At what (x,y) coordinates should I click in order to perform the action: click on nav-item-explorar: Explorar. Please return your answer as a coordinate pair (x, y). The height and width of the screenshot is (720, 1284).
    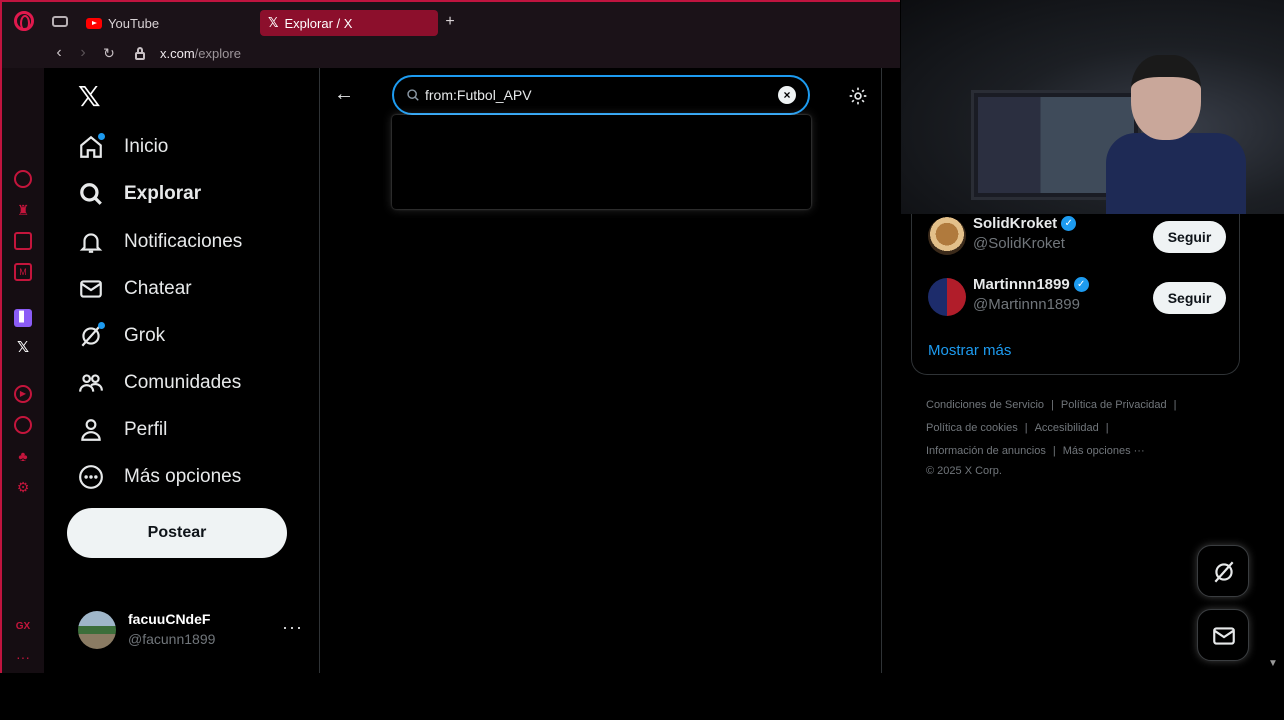
    Looking at the image, I should click on (139, 194).